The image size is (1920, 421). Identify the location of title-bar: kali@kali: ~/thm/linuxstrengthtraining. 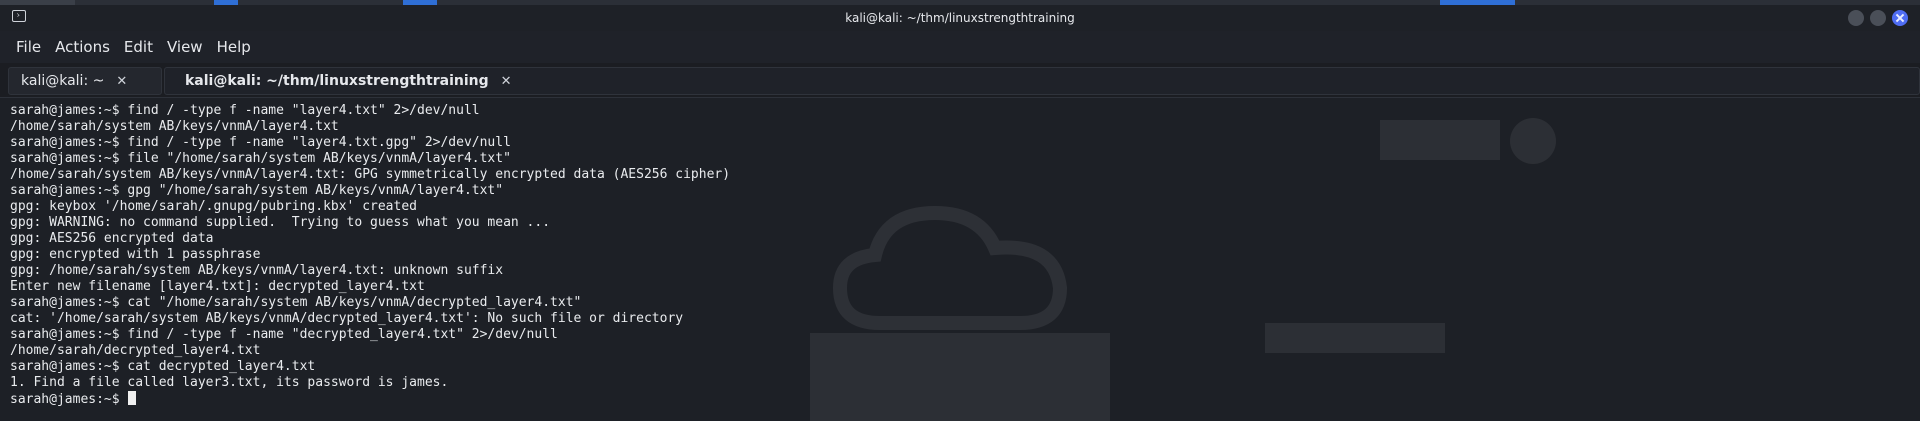
(960, 18).